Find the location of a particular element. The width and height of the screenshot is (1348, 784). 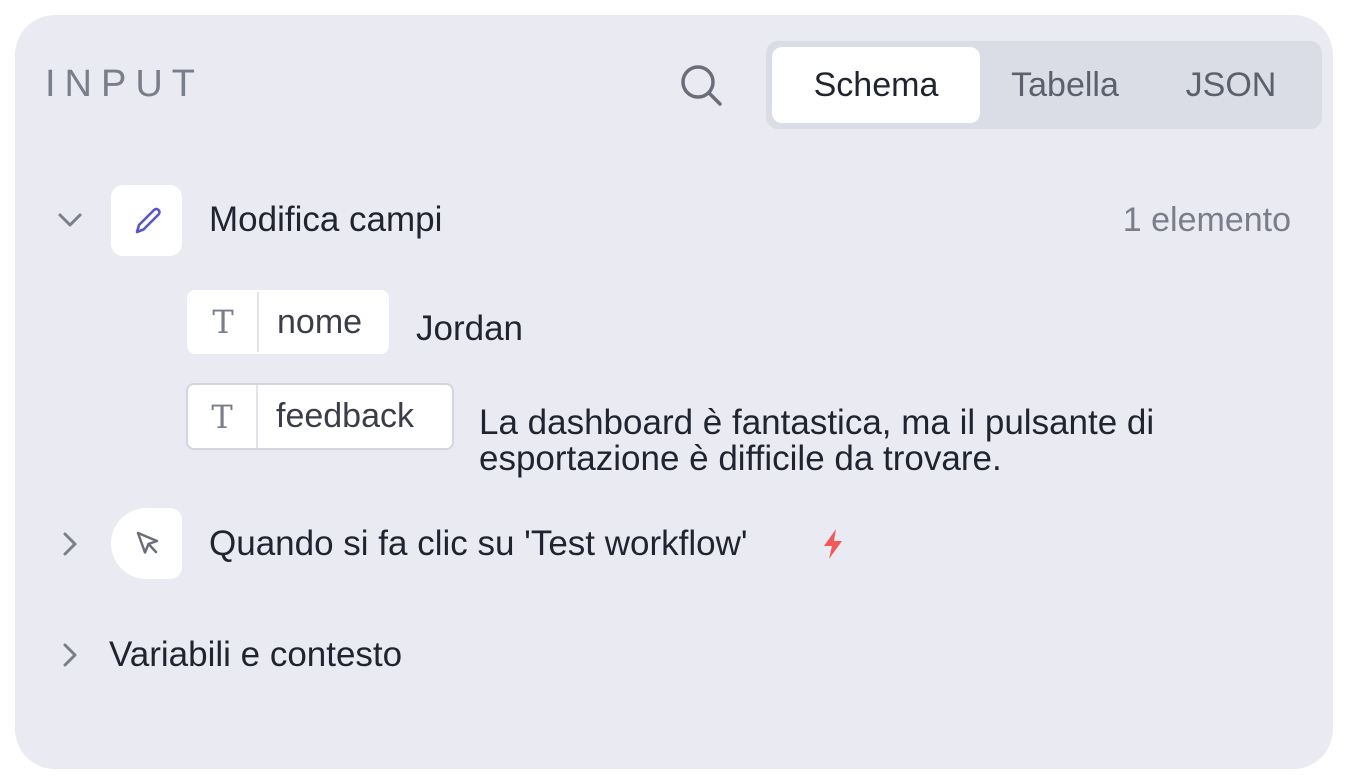

field-pill-feedback: T feedback is located at coordinates (320, 416).